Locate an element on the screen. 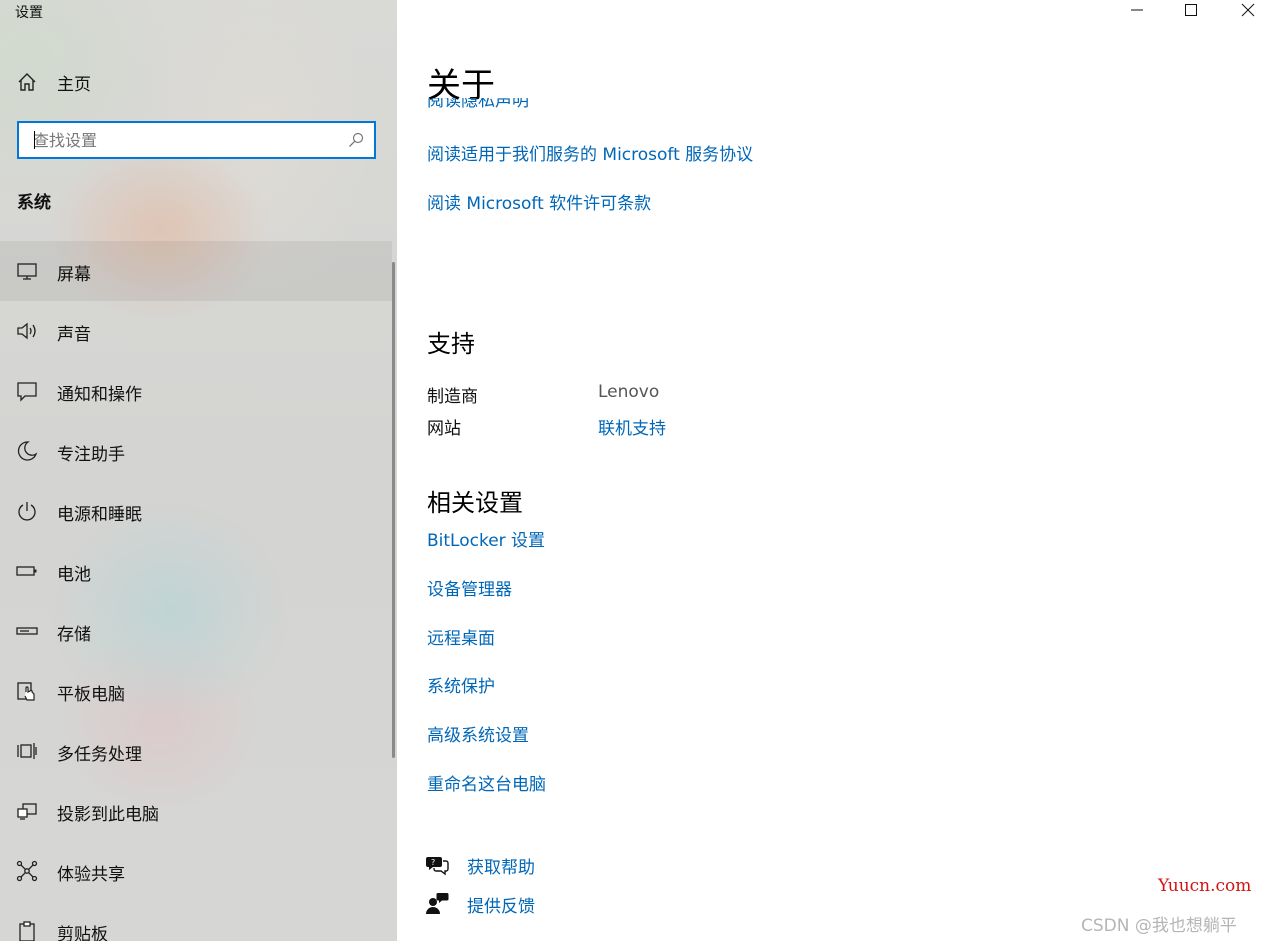 Image resolution: width=1268 pixels, height=941 pixels. close-button is located at coordinates (1246, 11).